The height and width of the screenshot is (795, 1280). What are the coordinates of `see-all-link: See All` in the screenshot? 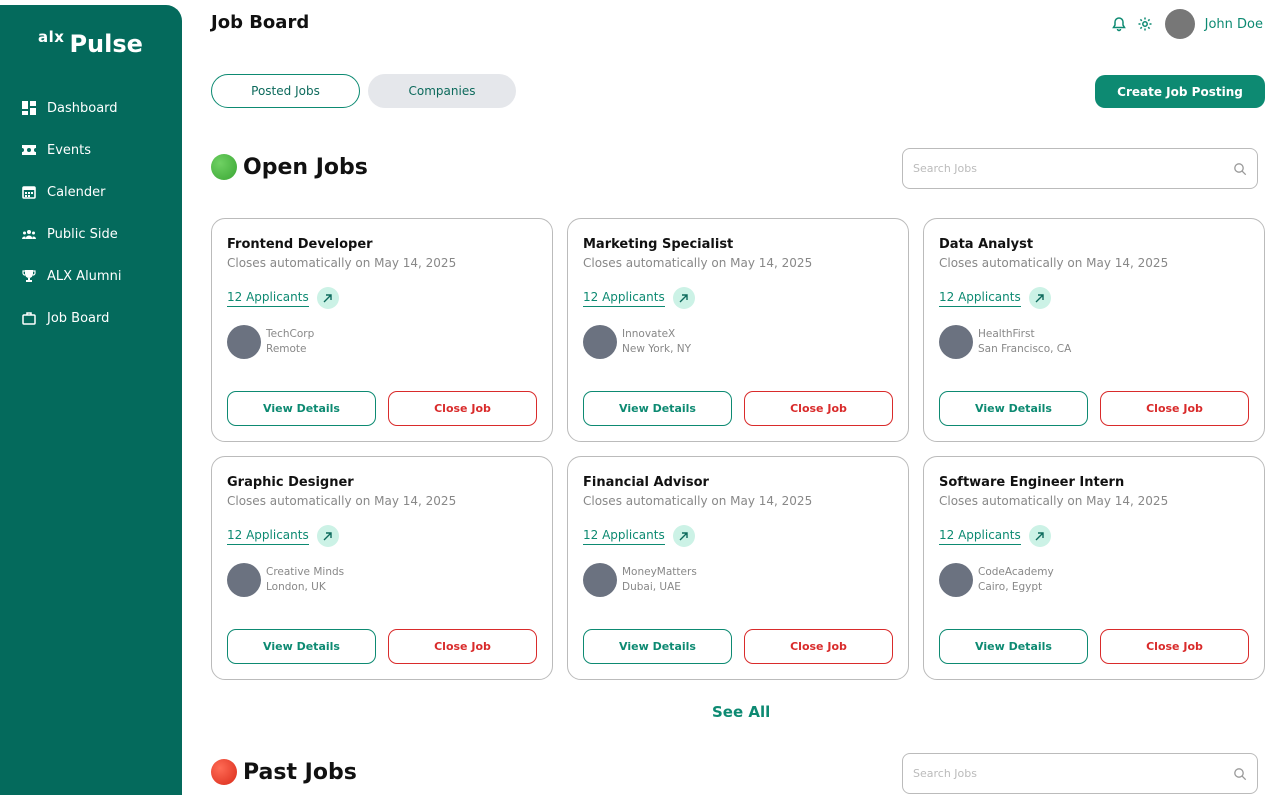 It's located at (741, 712).